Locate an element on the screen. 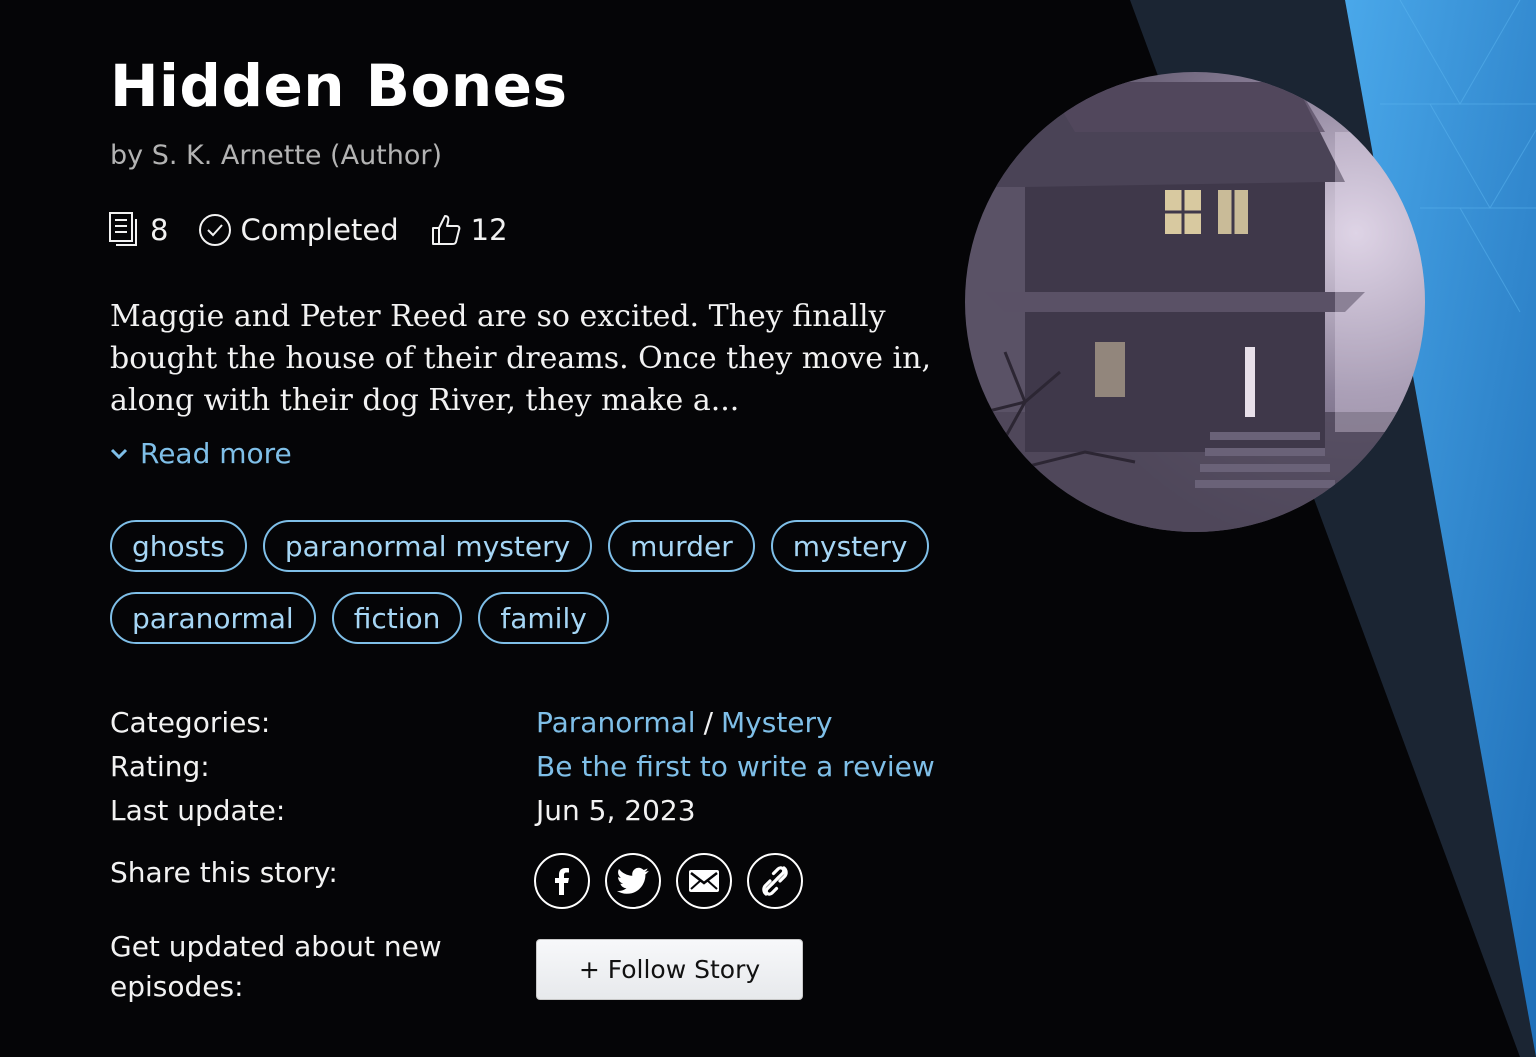 The width and height of the screenshot is (1536, 1057). read-more-label: Read more is located at coordinates (216, 453).